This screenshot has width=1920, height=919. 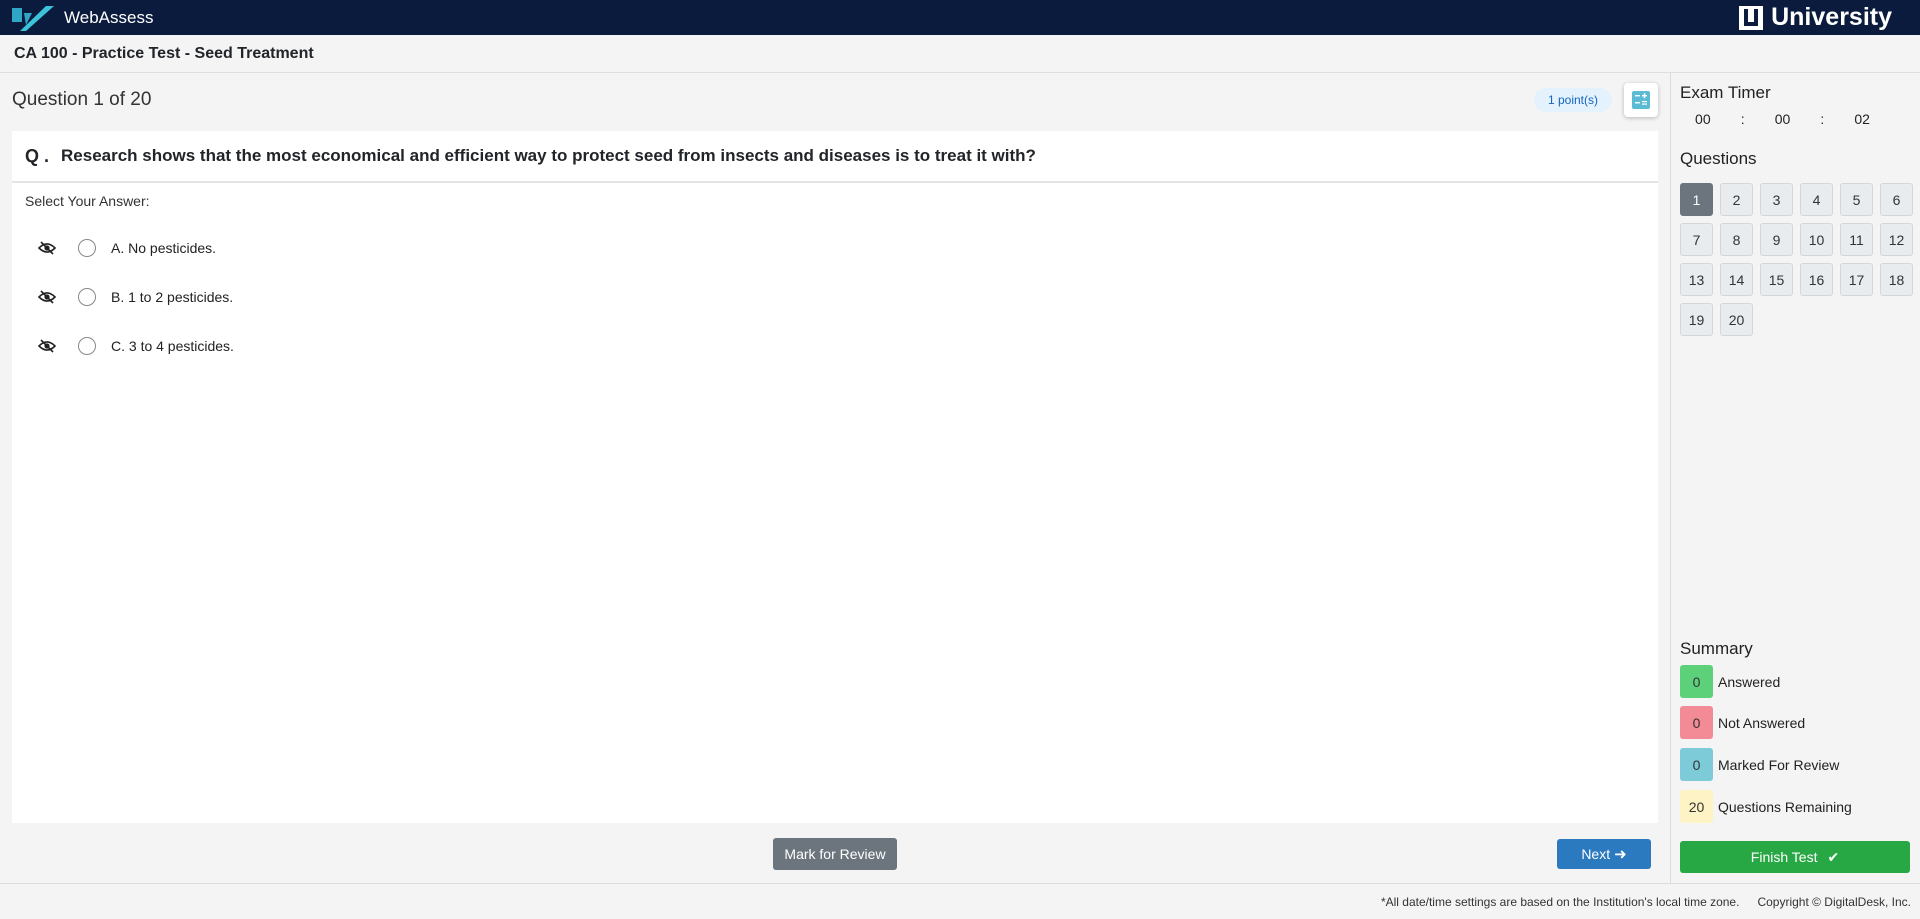 I want to click on question-nav-button: 15, so click(x=1776, y=279).